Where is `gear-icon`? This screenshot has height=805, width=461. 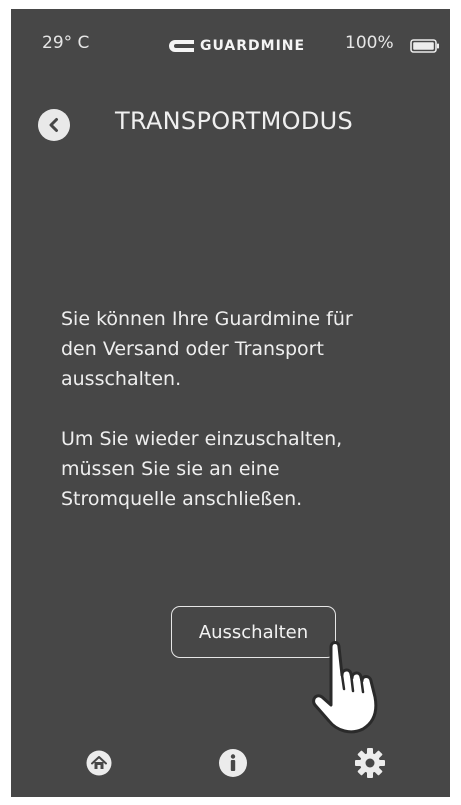 gear-icon is located at coordinates (370, 763).